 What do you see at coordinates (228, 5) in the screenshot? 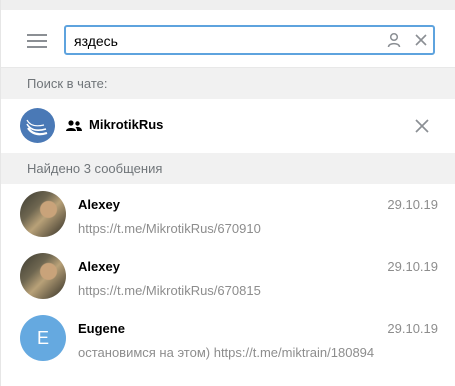
I see `title-bar` at bounding box center [228, 5].